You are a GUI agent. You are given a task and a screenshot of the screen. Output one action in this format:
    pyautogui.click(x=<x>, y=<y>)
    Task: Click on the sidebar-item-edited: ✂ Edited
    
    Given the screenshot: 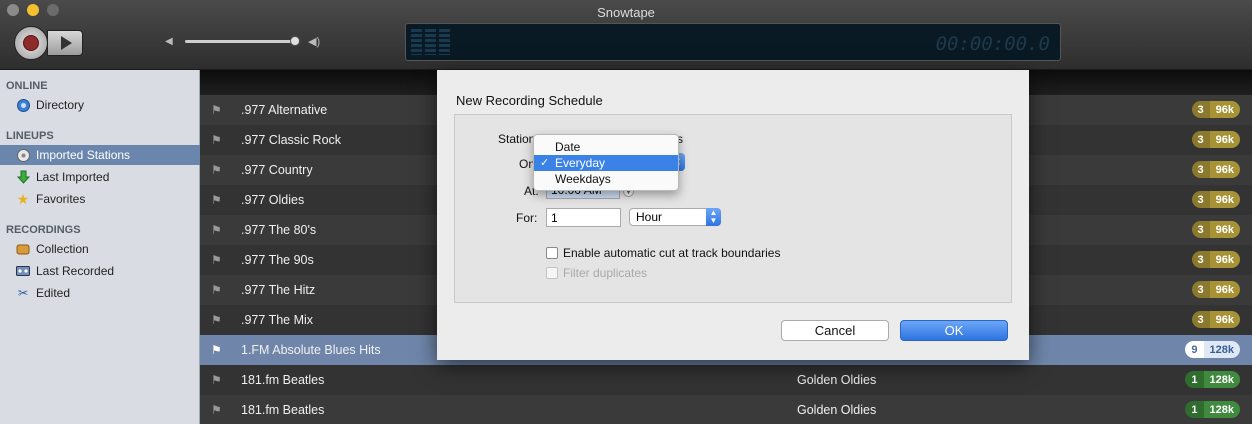 What is the action you would take?
    pyautogui.click(x=100, y=293)
    